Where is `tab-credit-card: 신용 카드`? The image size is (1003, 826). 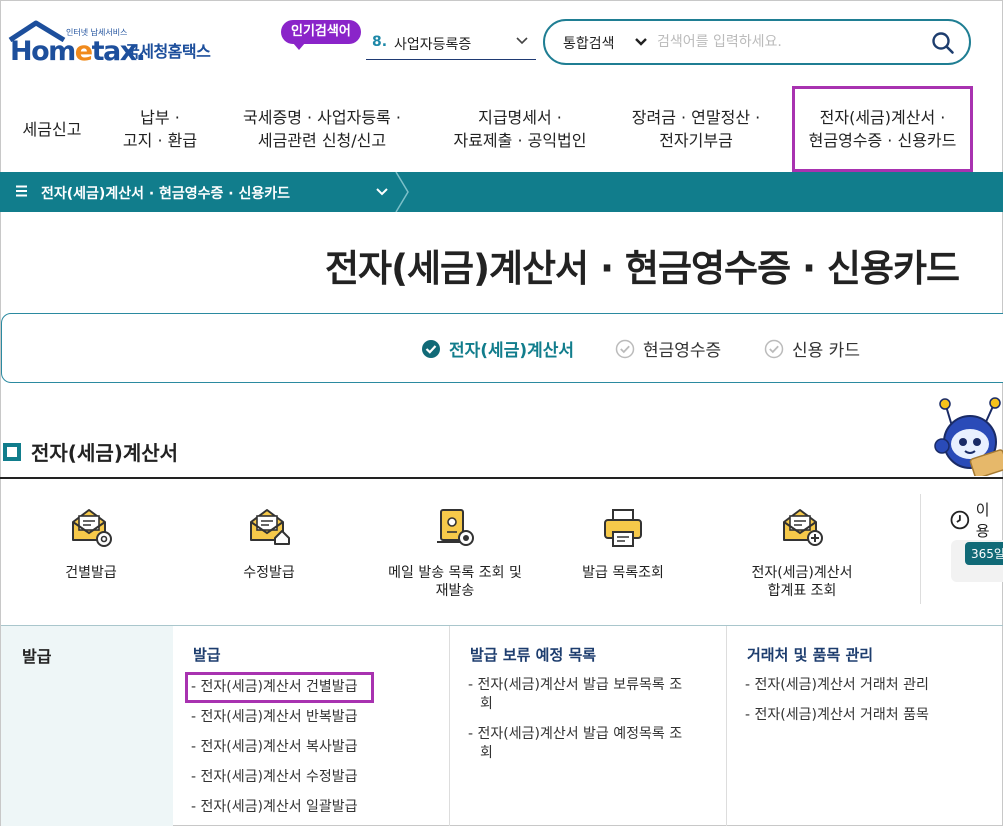
tab-credit-card: 신용 카드 is located at coordinates (812, 348).